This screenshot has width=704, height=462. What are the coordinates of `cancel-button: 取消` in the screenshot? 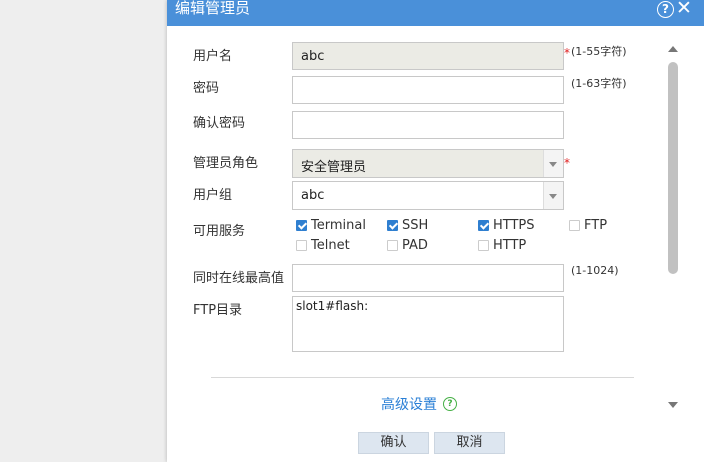 It's located at (469, 443).